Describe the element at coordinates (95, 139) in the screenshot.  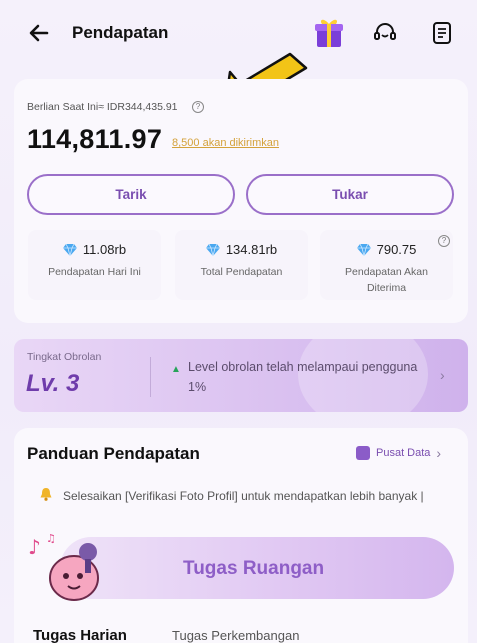
I see `balance-value: 114,811.97` at that location.